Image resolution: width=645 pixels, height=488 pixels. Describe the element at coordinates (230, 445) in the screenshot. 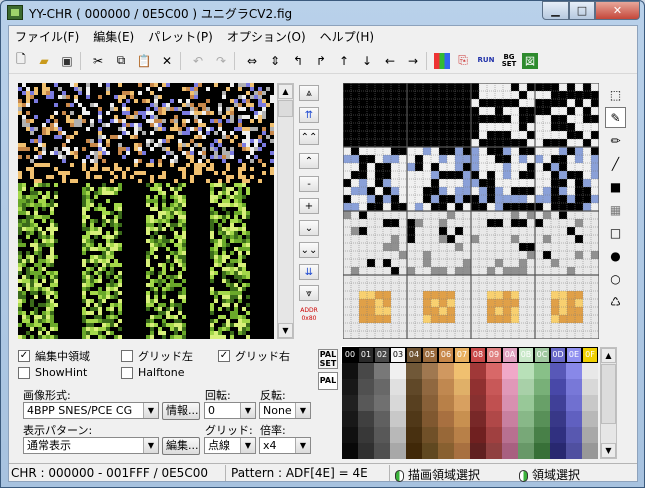

I see `grid-select: 点線 ▼` at that location.